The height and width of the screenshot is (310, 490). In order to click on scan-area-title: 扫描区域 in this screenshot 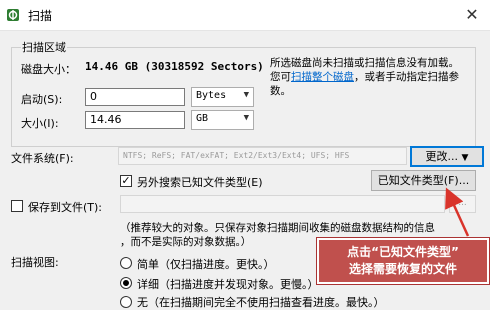, I will do `click(44, 47)`.